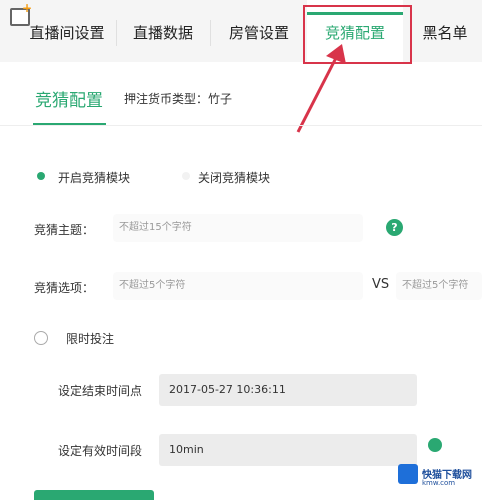  I want to click on watermark-logo, so click(408, 474).